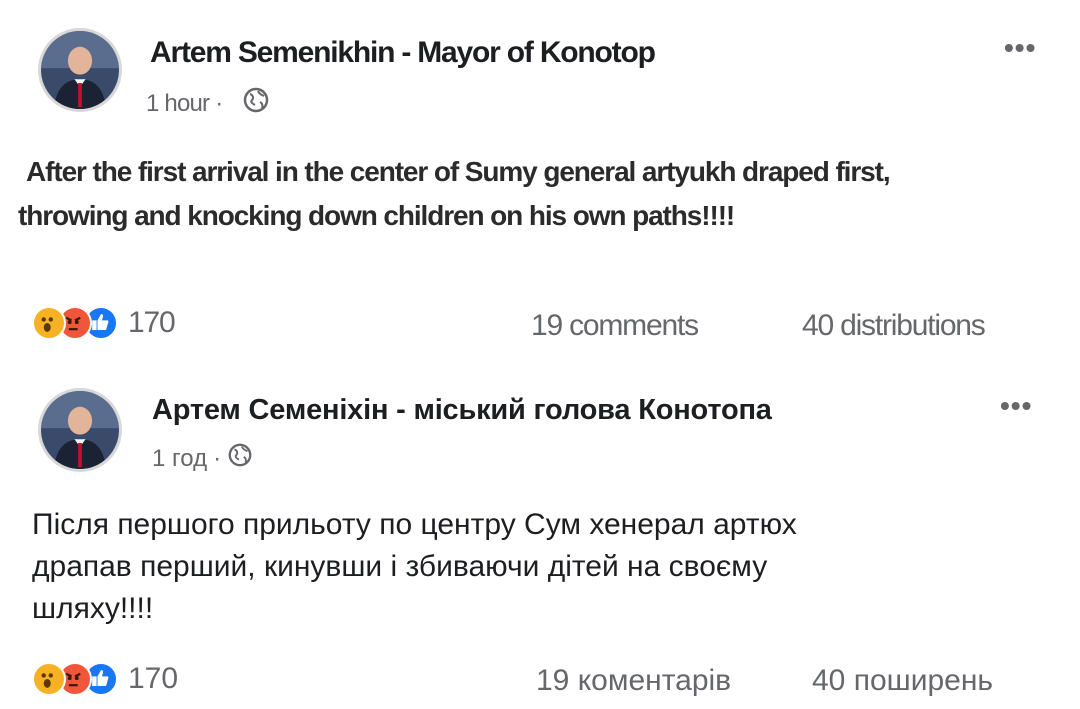 The width and height of the screenshot is (1080, 709). I want to click on shares-count: 40 distributions, so click(894, 326).